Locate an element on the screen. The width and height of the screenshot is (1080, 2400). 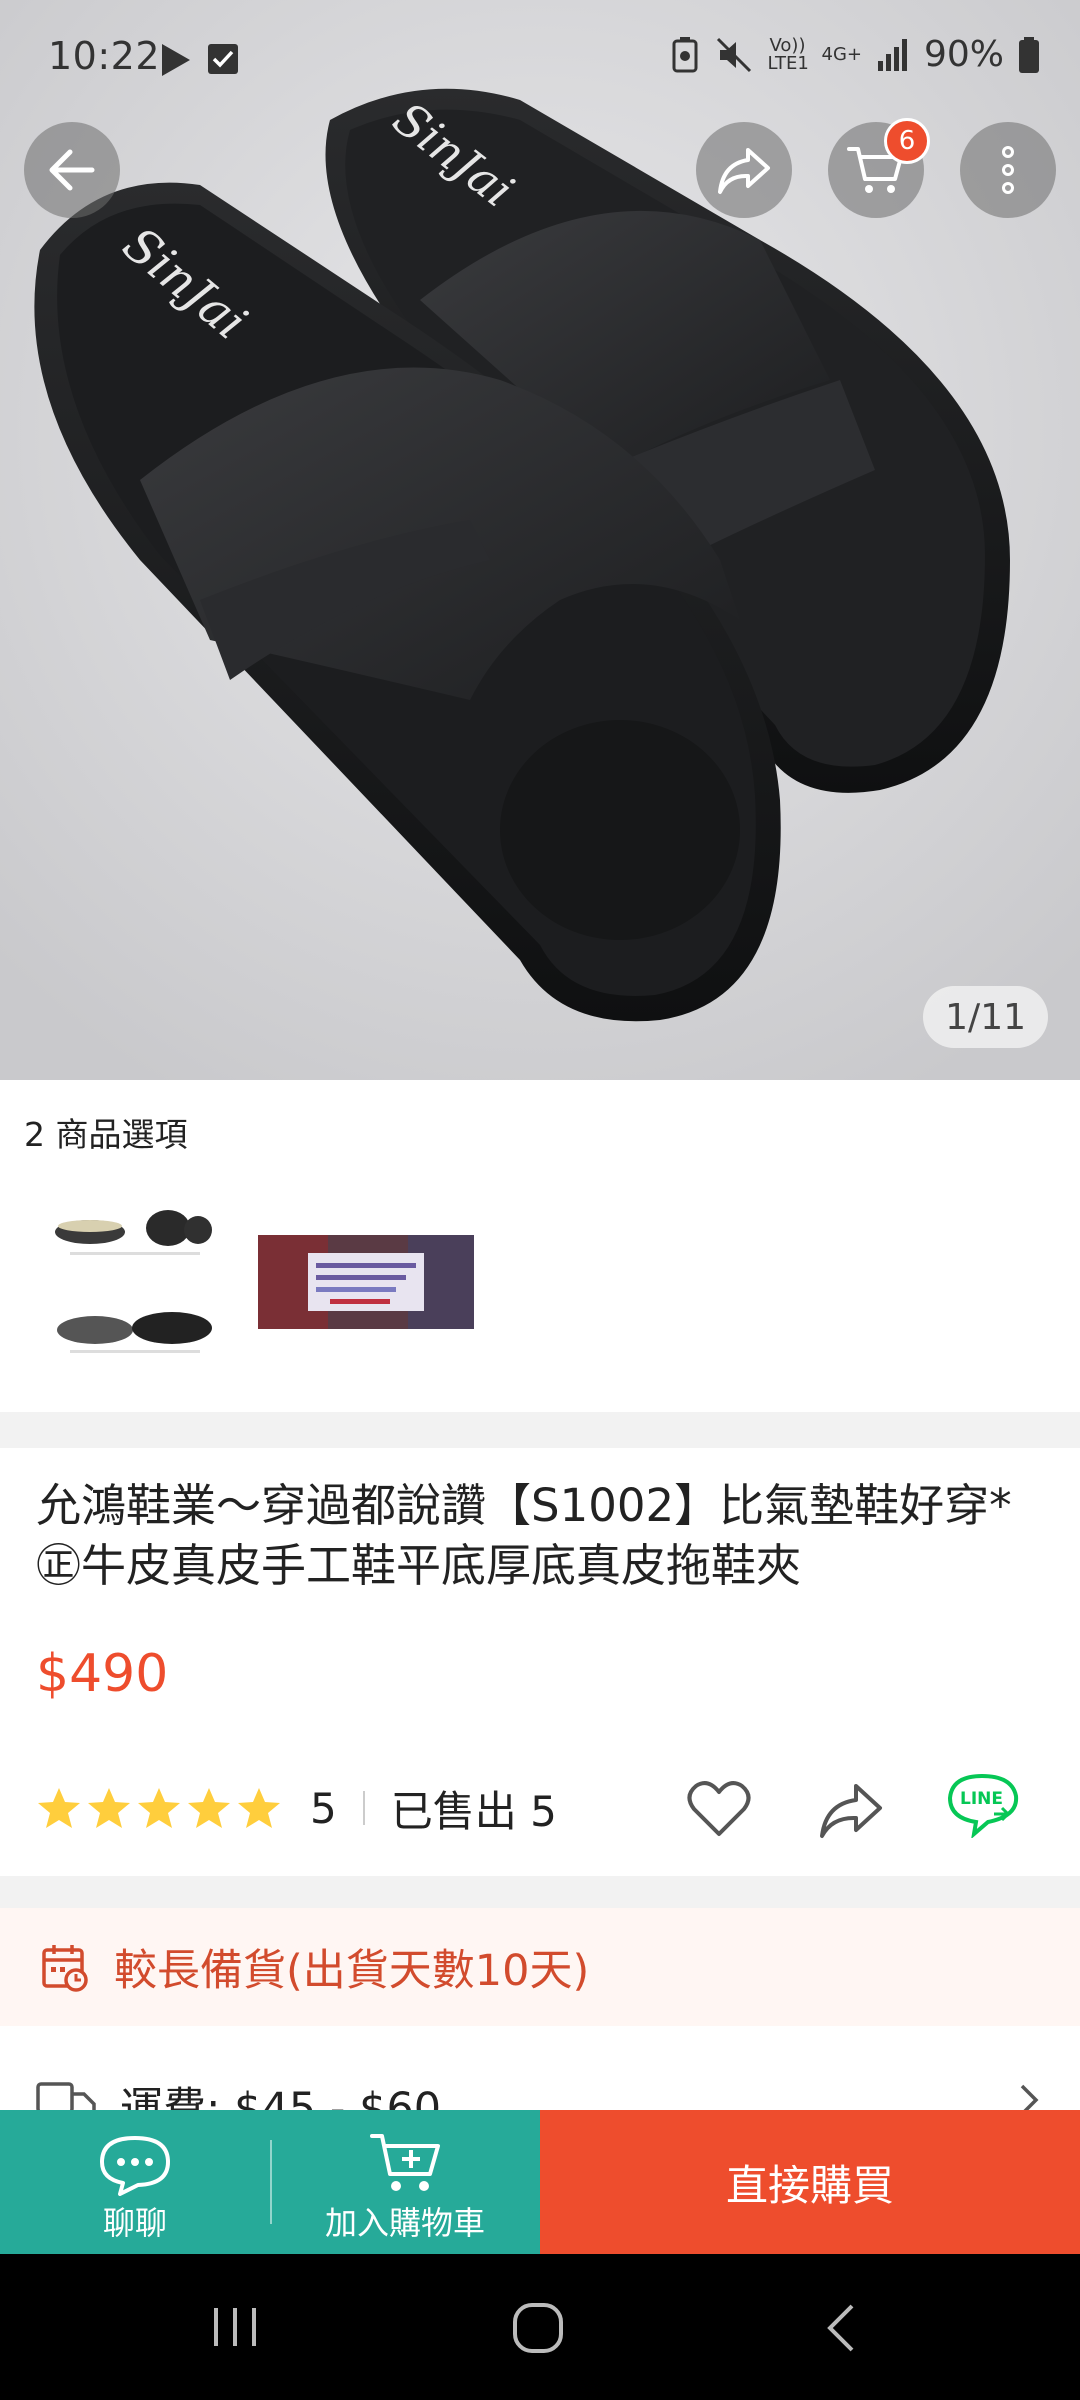
back-button is located at coordinates (72, 170).